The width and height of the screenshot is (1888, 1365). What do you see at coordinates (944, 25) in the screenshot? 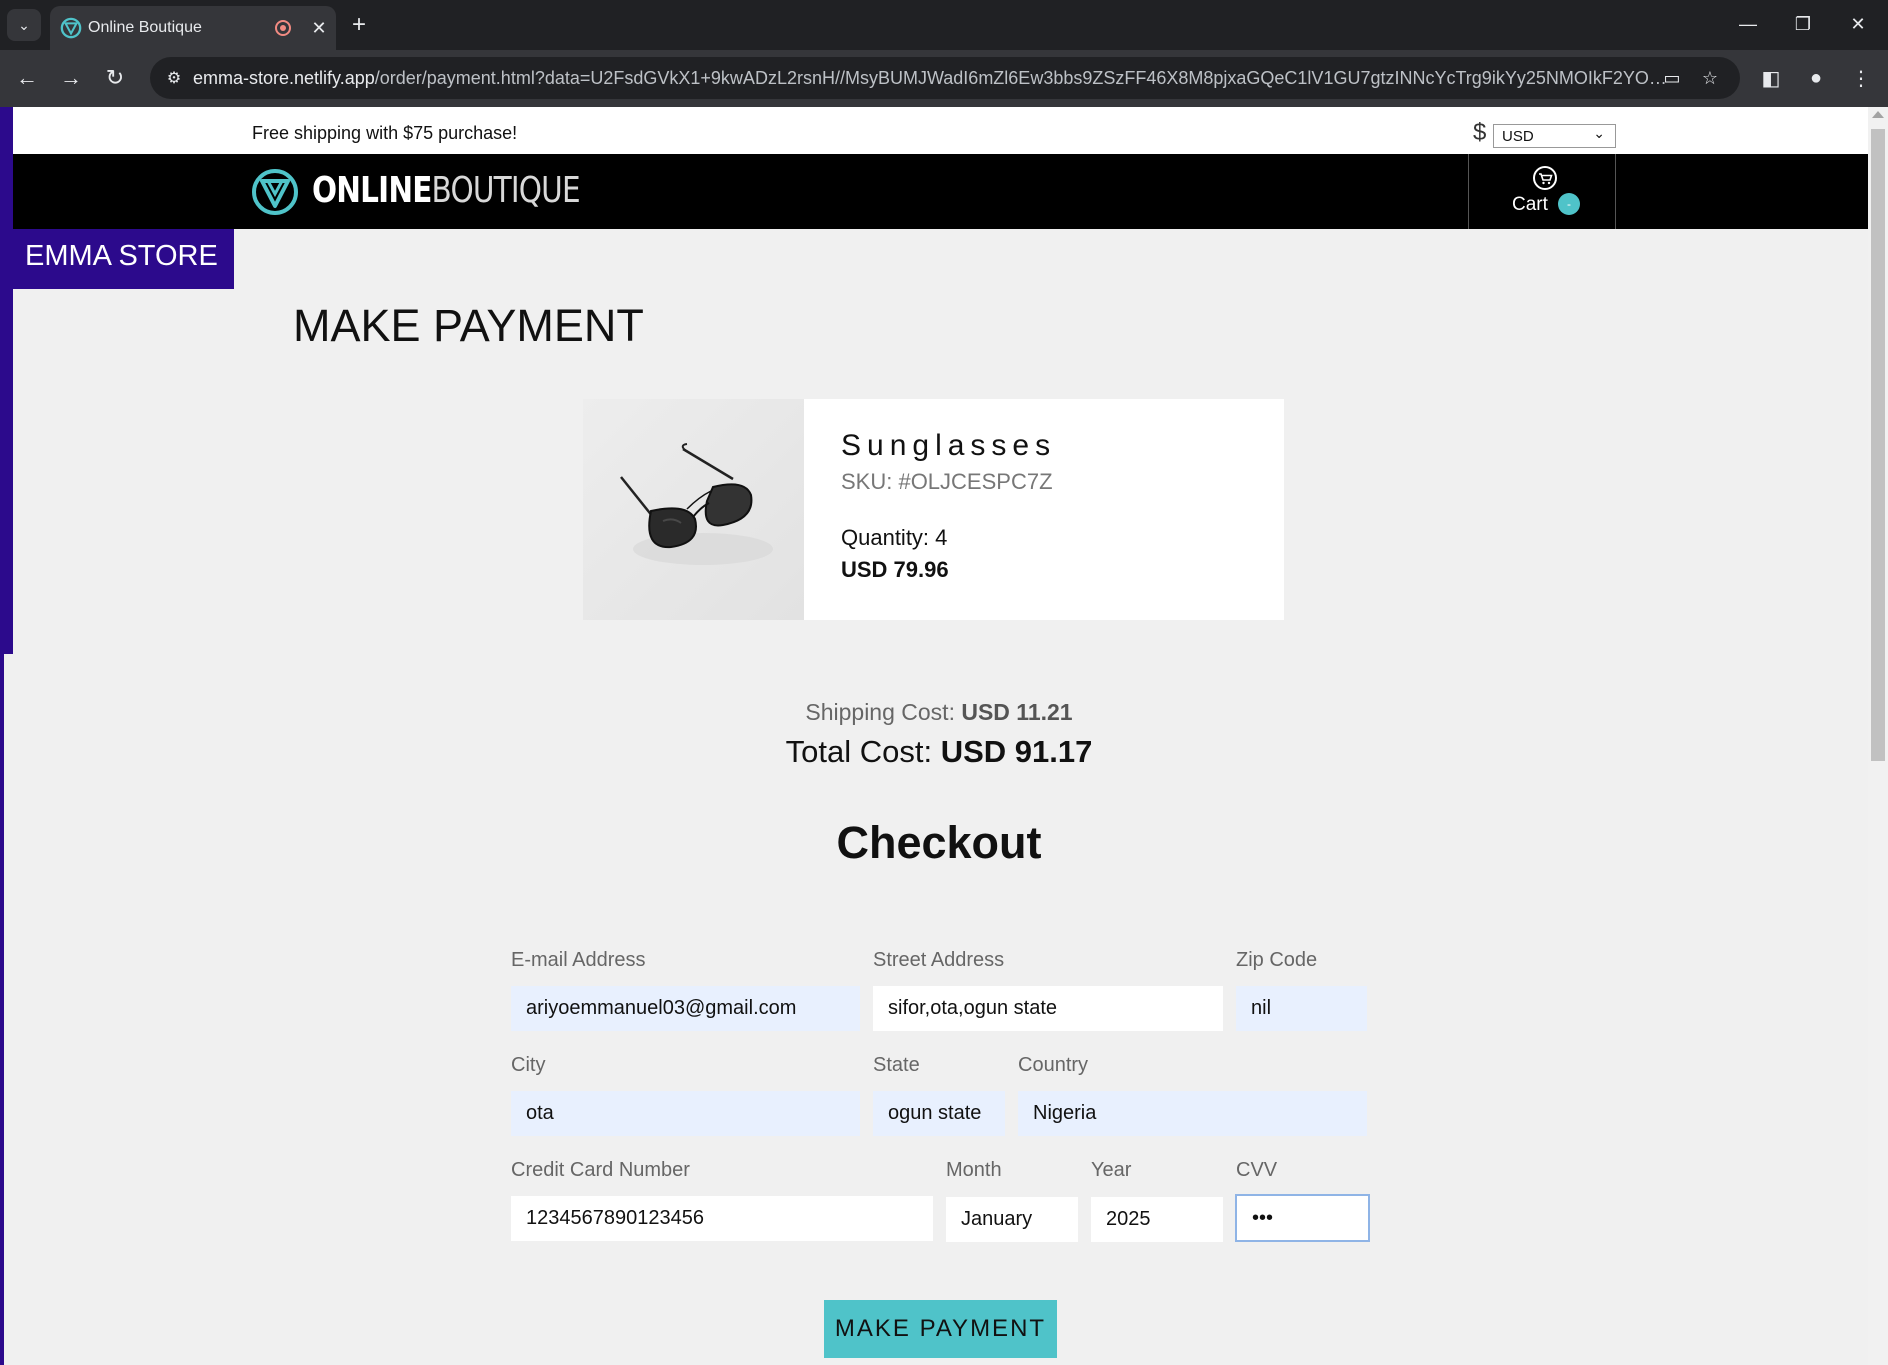
I see `browser-tab-bar: ⌄ Online Boutique ✕ + — ❐ ✕` at bounding box center [944, 25].